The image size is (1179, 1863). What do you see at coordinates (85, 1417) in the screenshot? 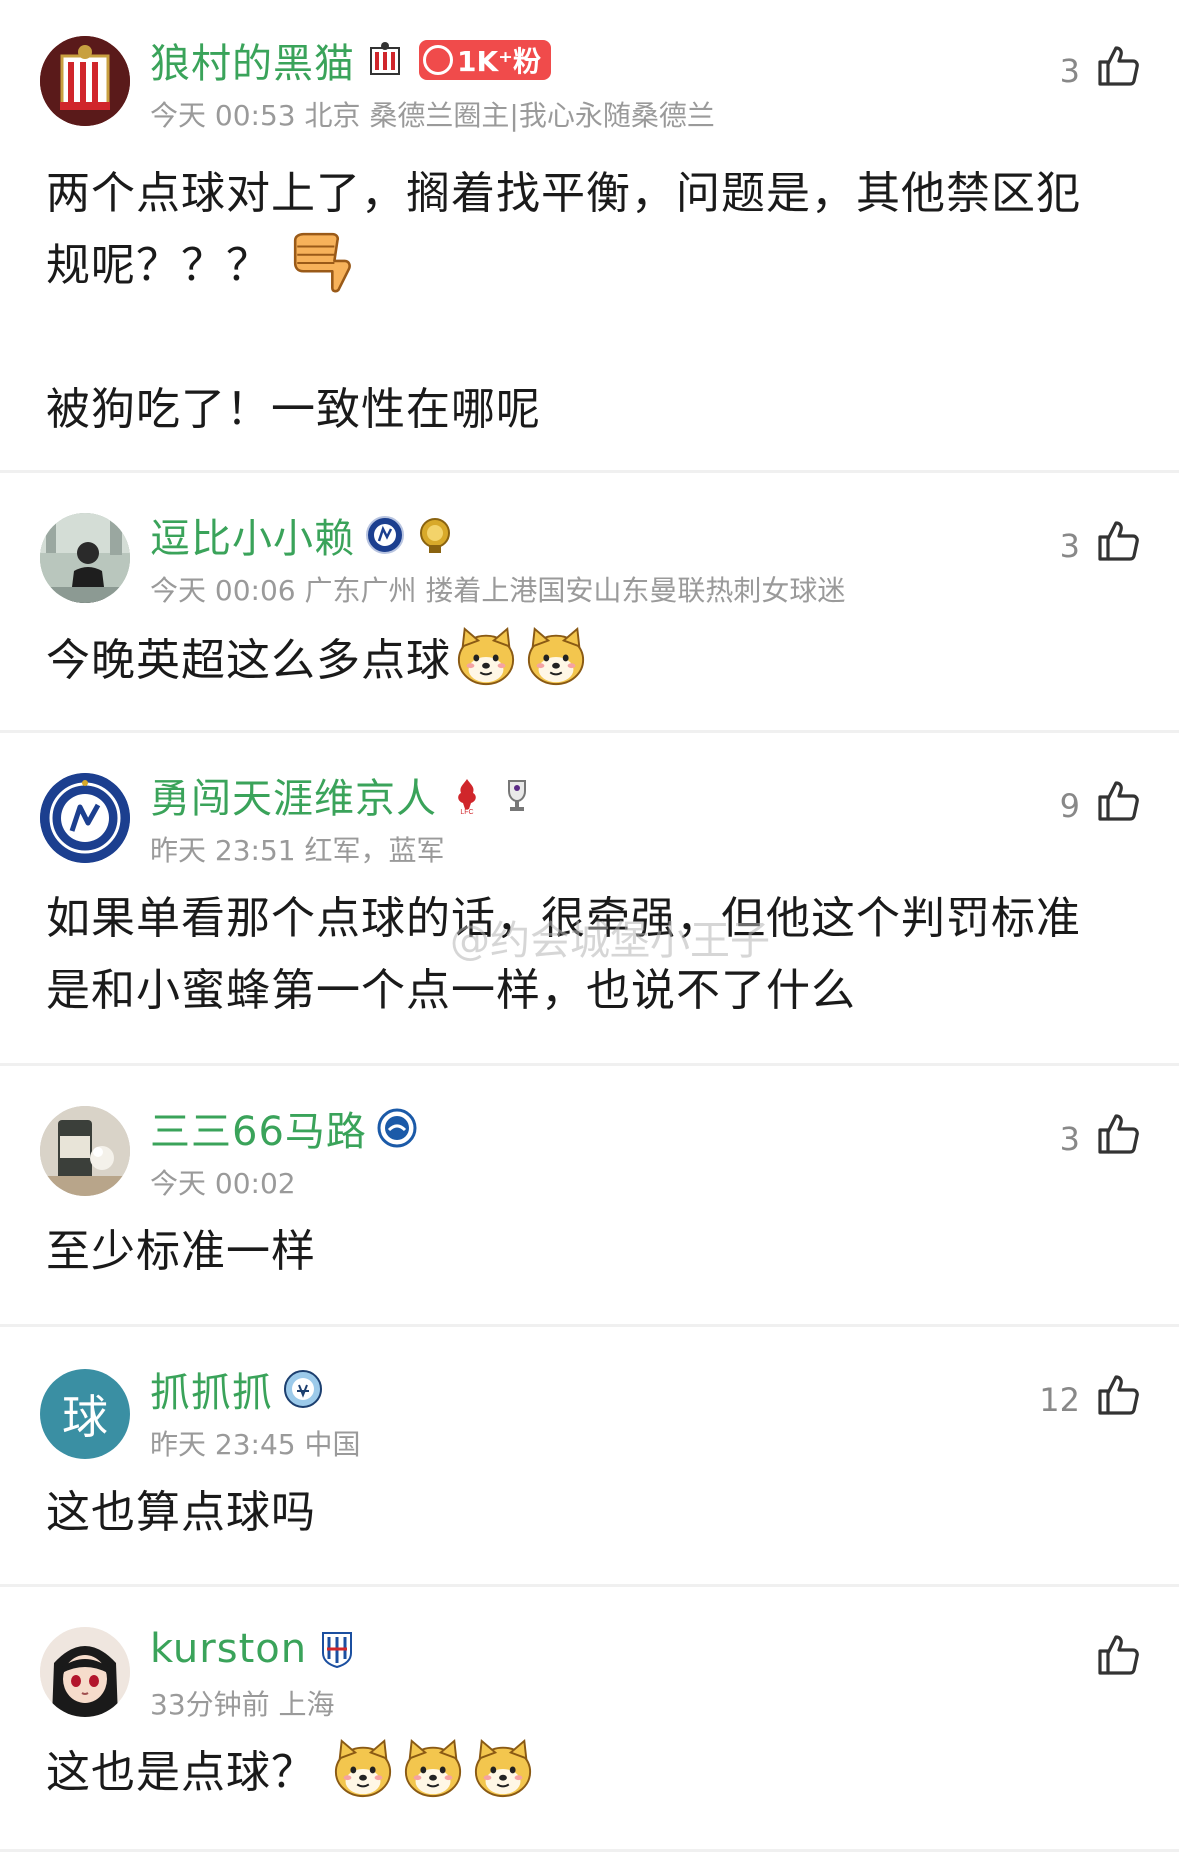
I see `avatar-initial: 球` at bounding box center [85, 1417].